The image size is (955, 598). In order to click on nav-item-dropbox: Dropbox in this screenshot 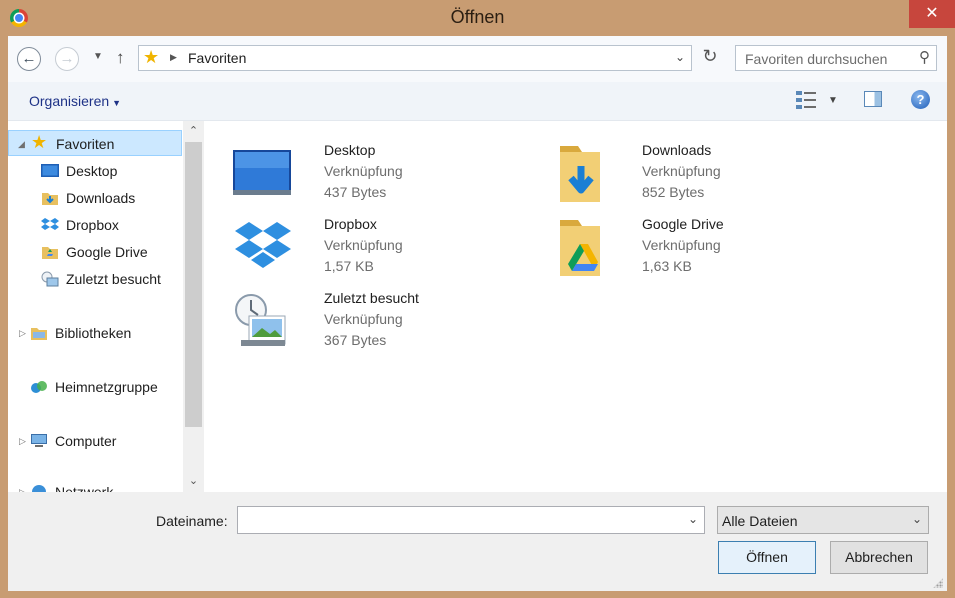, I will do `click(95, 225)`.